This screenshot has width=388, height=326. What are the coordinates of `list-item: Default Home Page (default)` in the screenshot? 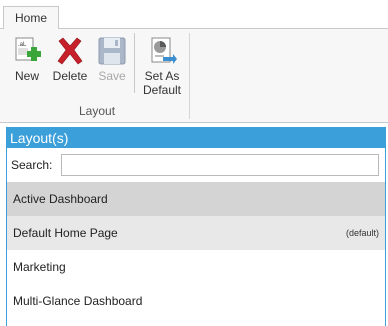 It's located at (196, 233).